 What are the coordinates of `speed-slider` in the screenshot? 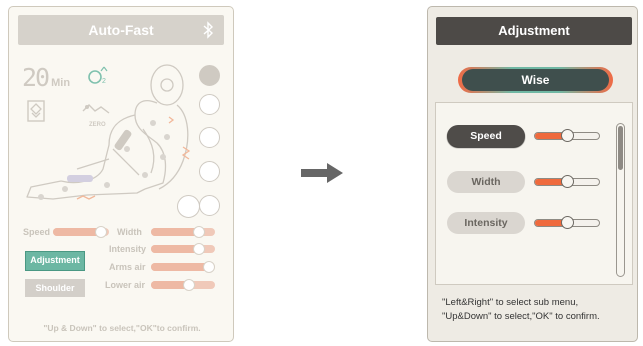 It's located at (81, 232).